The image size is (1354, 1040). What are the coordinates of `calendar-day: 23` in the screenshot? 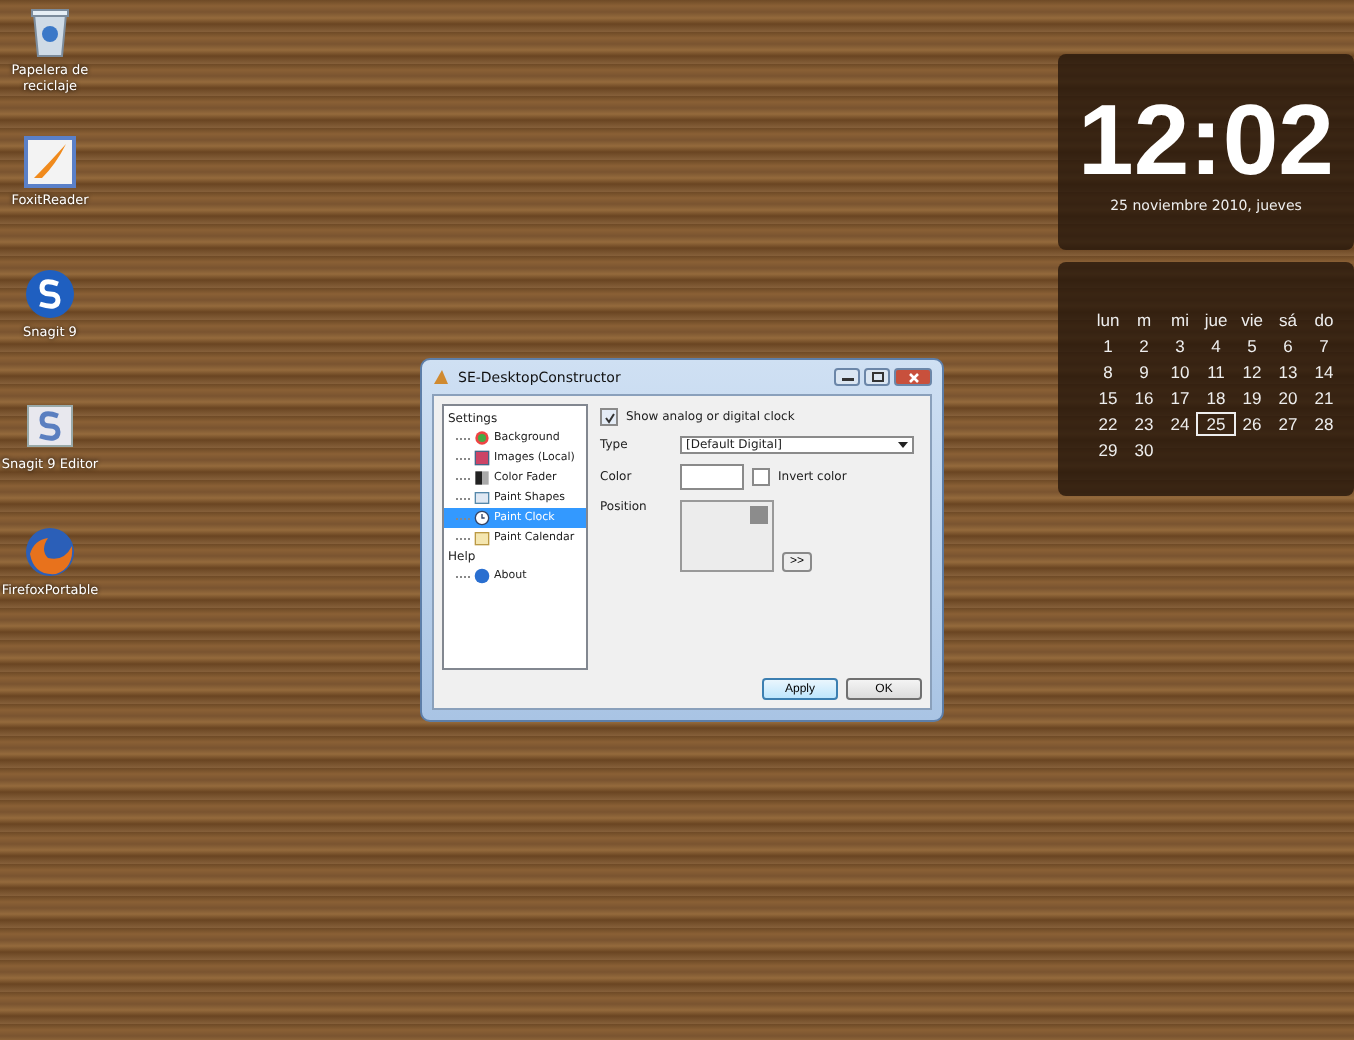 It's located at (1144, 423).